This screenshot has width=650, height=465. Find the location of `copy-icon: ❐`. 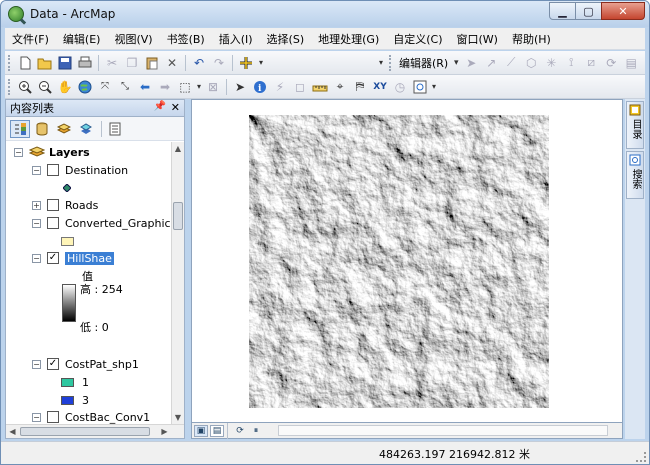

copy-icon: ❐ is located at coordinates (132, 63).